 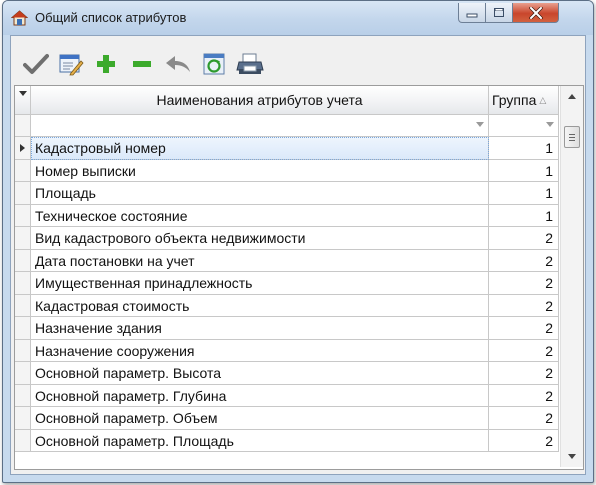 What do you see at coordinates (572, 96) in the screenshot?
I see `scroll-up-button` at bounding box center [572, 96].